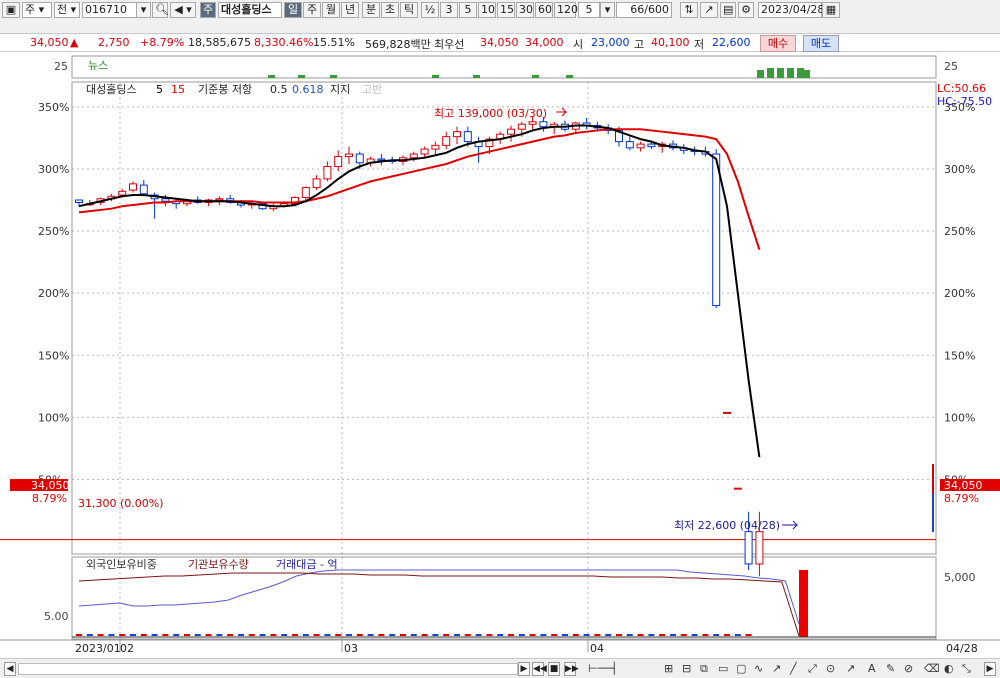  What do you see at coordinates (949, 668) in the screenshot?
I see `color-icon: ◐` at bounding box center [949, 668].